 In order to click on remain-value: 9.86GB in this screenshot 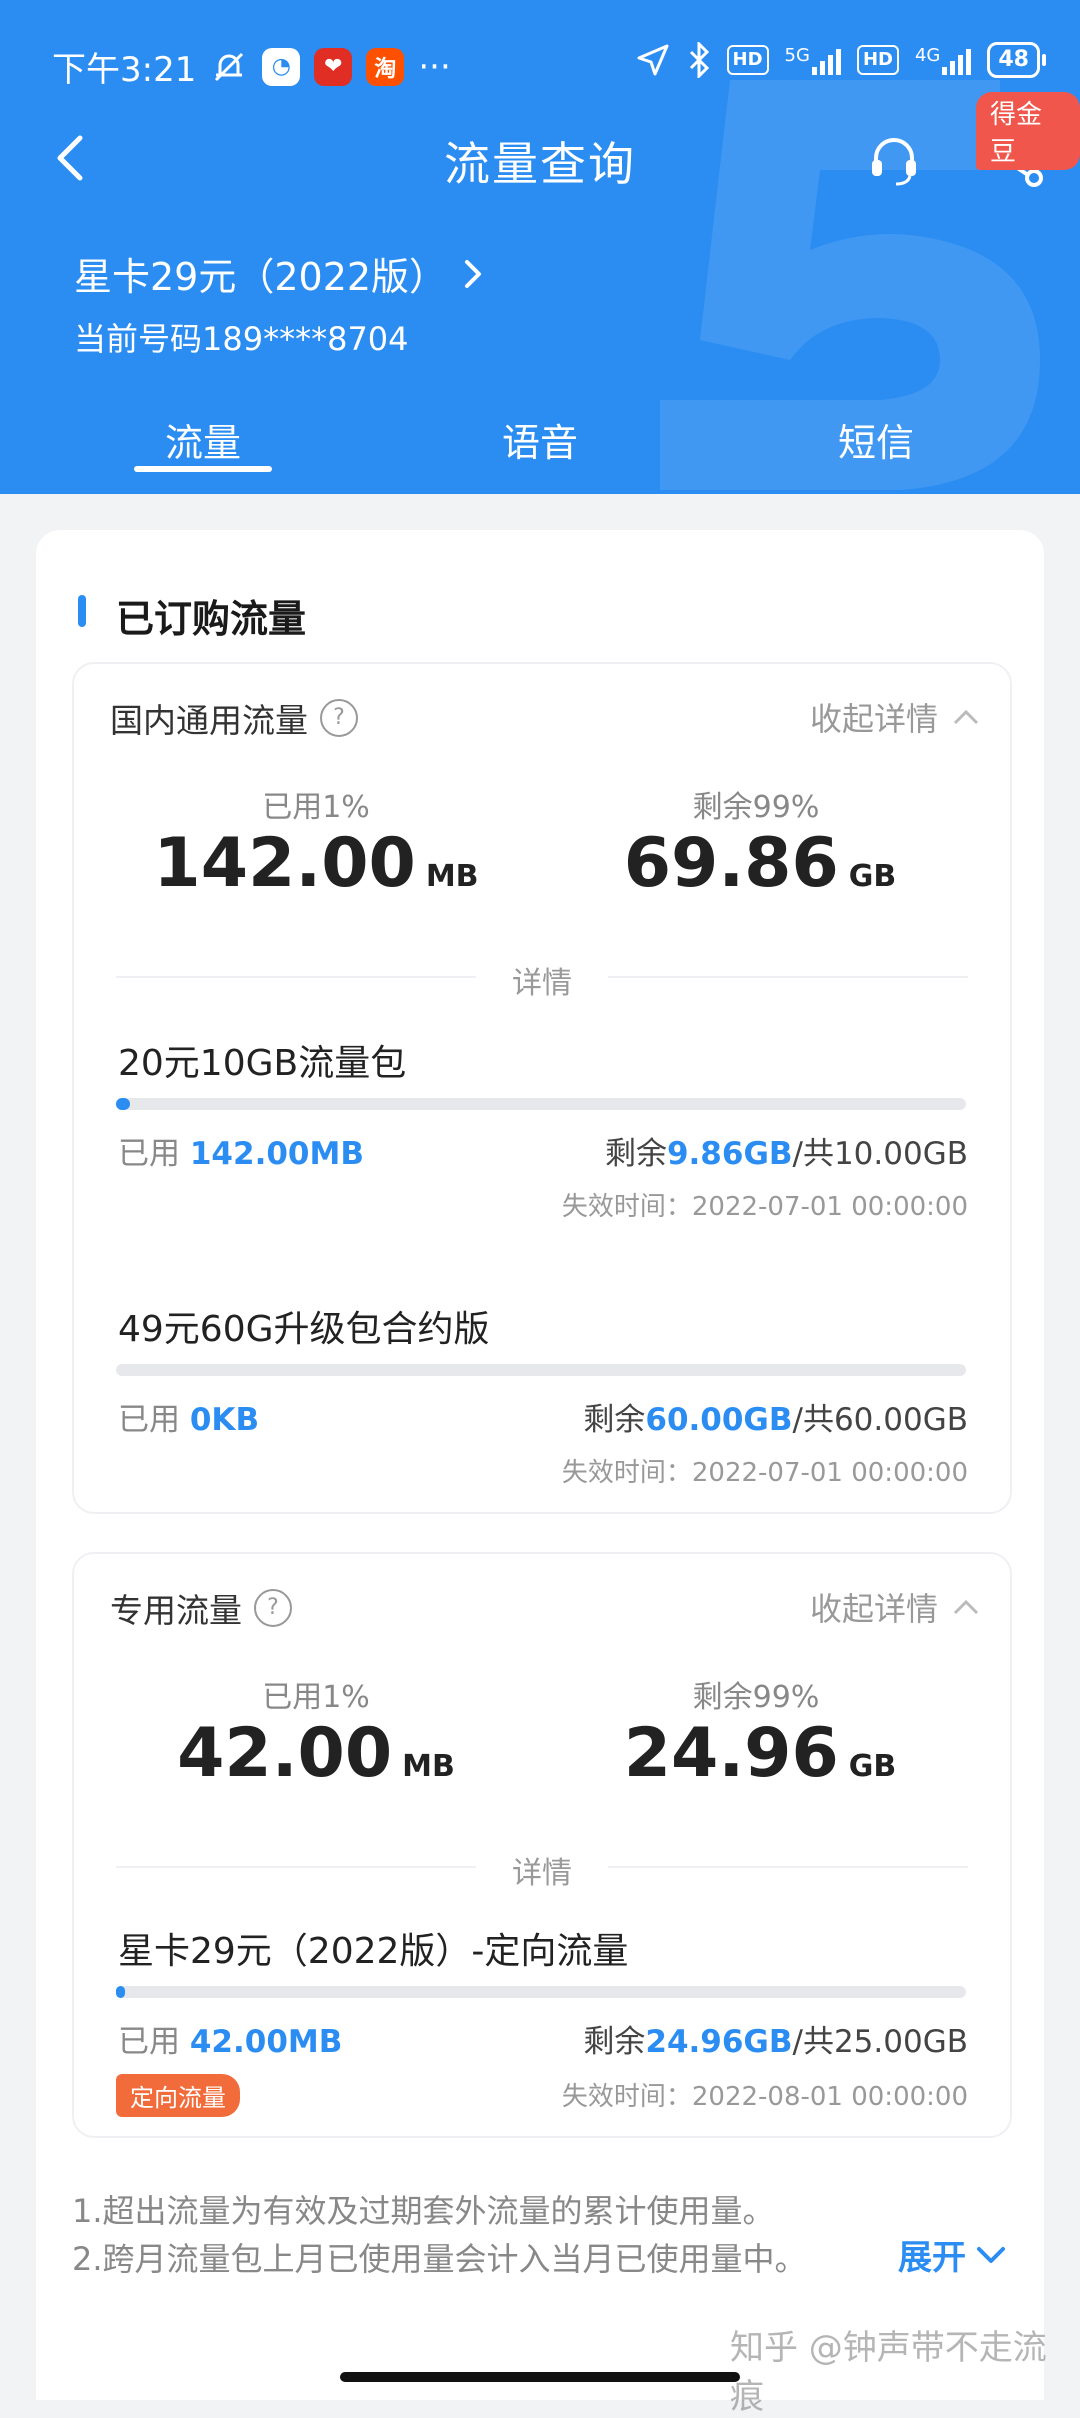, I will do `click(729, 1154)`.